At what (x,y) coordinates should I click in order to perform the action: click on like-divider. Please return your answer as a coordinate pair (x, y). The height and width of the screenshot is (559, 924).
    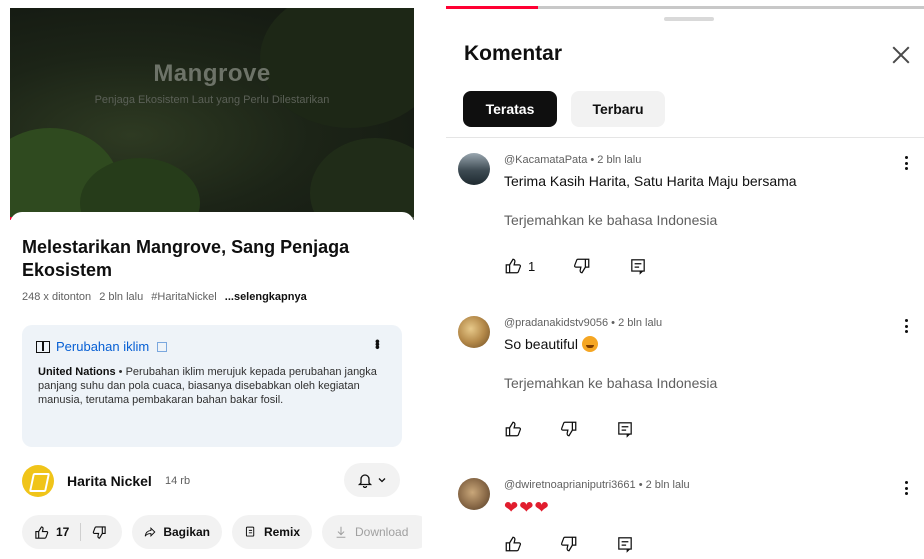
    Looking at the image, I should click on (81, 532).